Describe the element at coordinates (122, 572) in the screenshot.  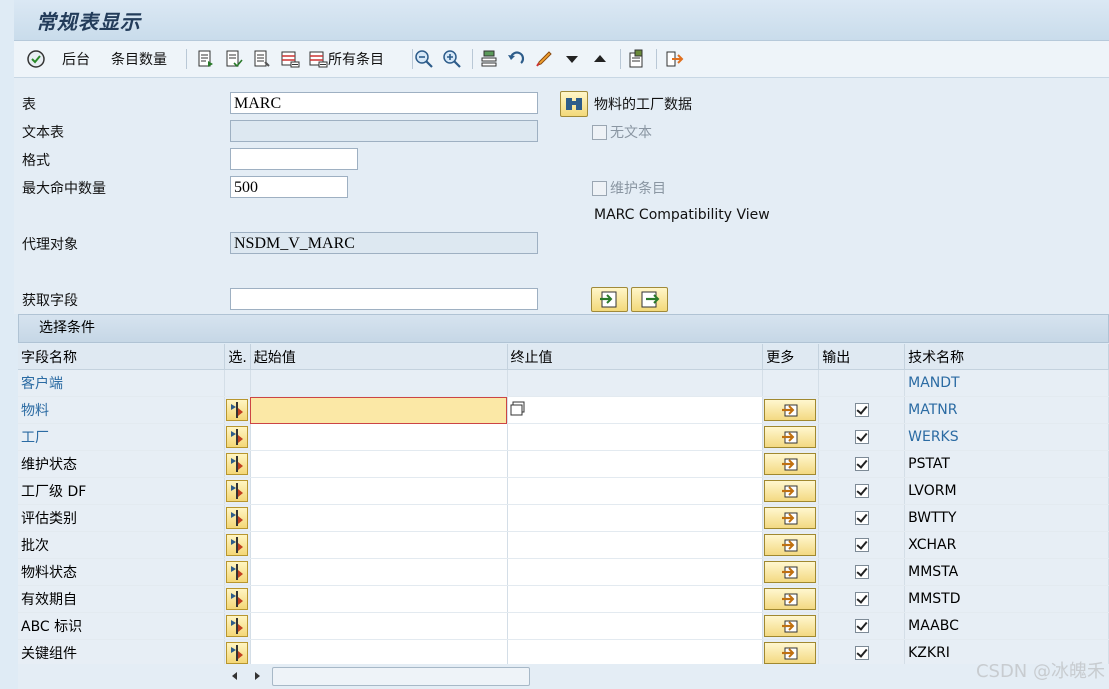
I see `field-name-cell: 物料状态` at that location.